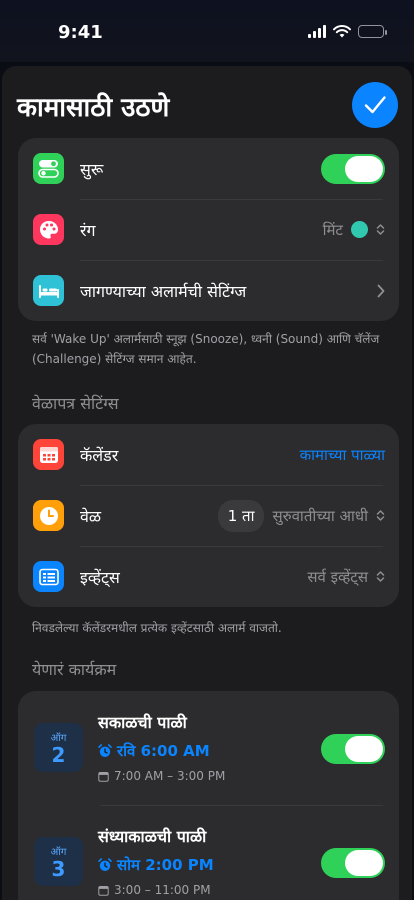 Image resolution: width=414 pixels, height=900 pixels. I want to click on time-relation: सुरुवातीच्या आधी, so click(320, 516).